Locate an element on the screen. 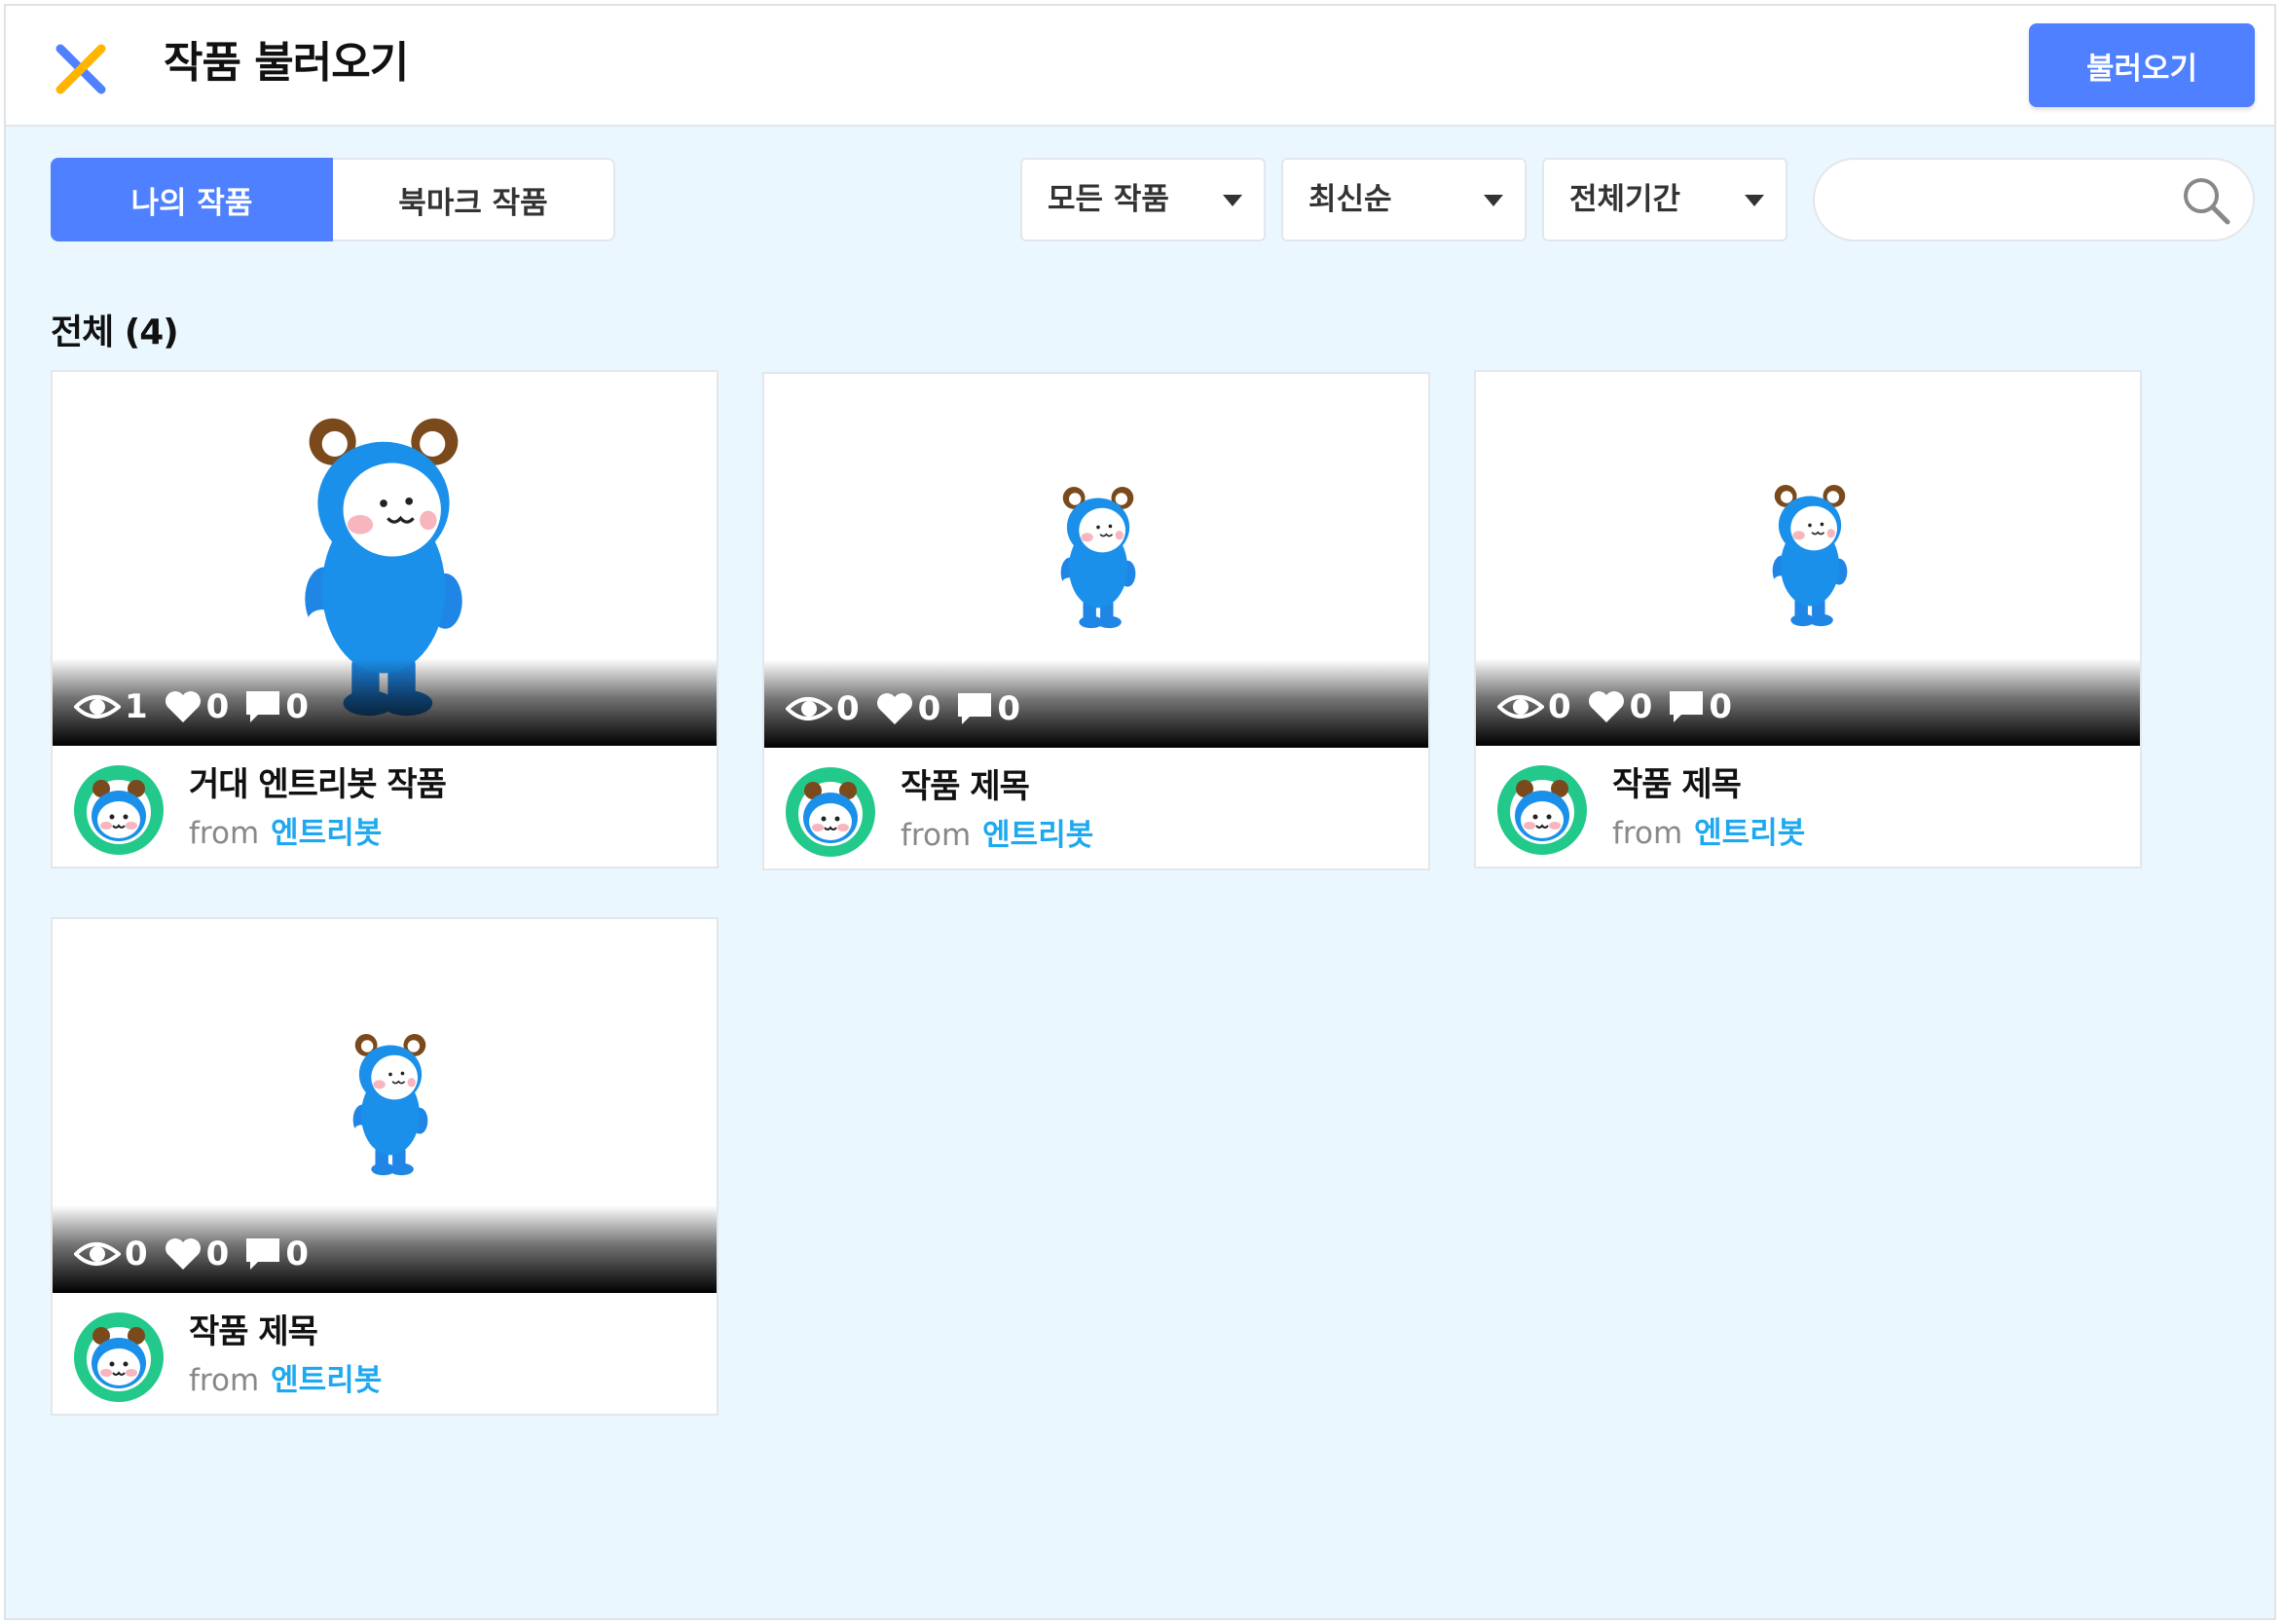  project-card: 1 0 0 거대 엔트리봇 작품 from 엔트리봇 is located at coordinates (385, 619).